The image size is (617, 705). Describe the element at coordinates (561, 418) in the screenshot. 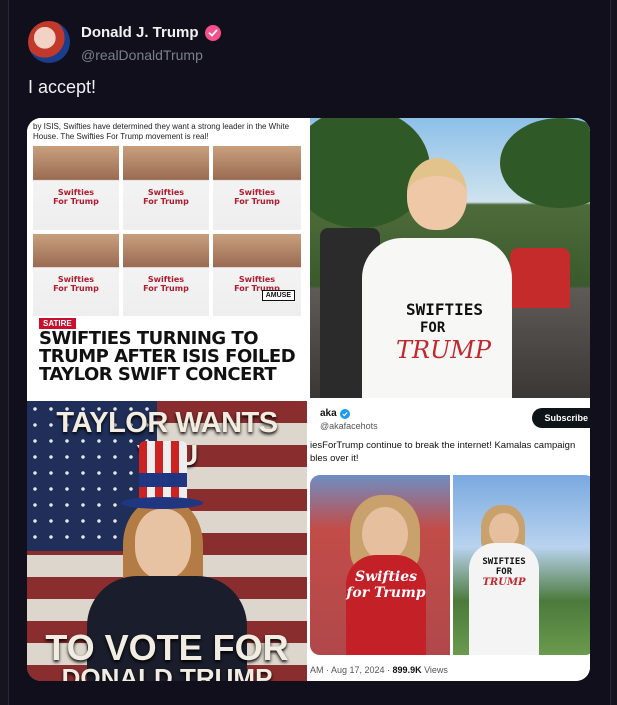

I see `subscribe-button: Subscribe` at that location.